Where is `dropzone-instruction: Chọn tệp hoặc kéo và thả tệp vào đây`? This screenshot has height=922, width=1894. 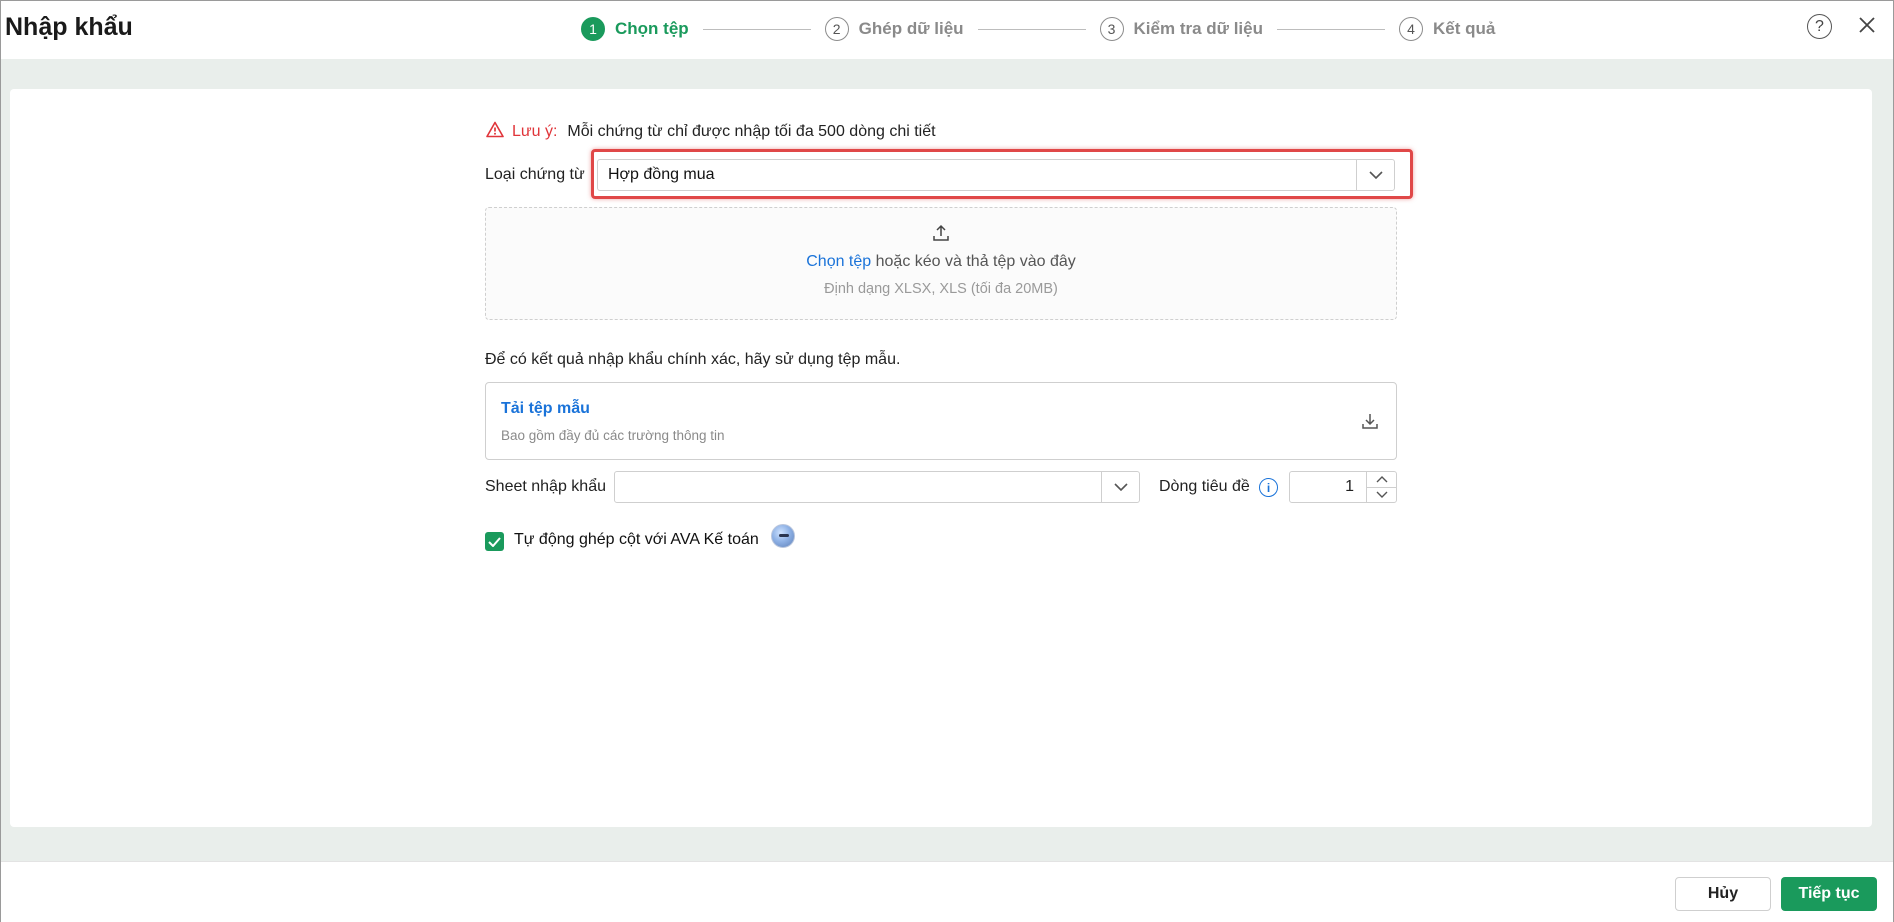
dropzone-instruction: Chọn tệp hoặc kéo và thả tệp vào đây is located at coordinates (941, 262).